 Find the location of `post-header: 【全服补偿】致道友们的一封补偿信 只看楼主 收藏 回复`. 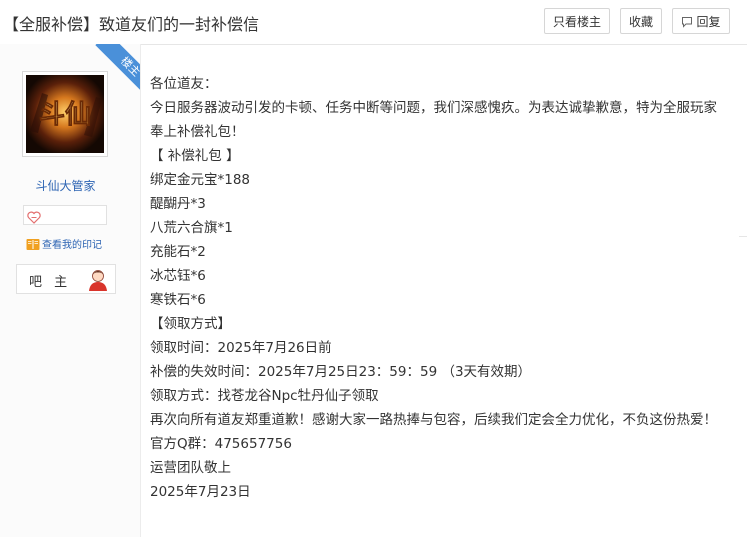

post-header: 【全服补偿】致道友们的一封补偿信 只看楼主 收藏 回复 is located at coordinates (373, 22).